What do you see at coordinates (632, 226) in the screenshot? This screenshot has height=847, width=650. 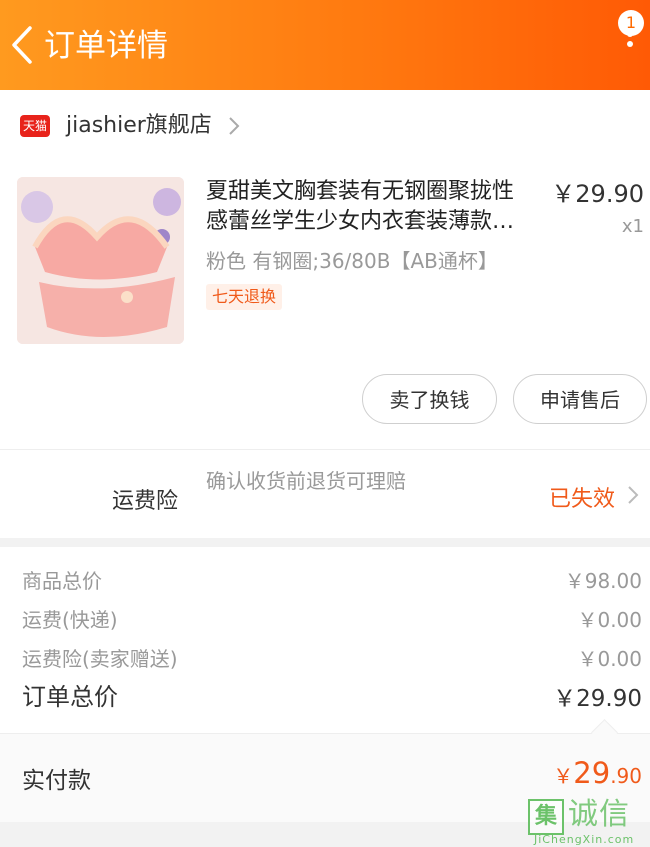 I see `product-quantity: x1` at bounding box center [632, 226].